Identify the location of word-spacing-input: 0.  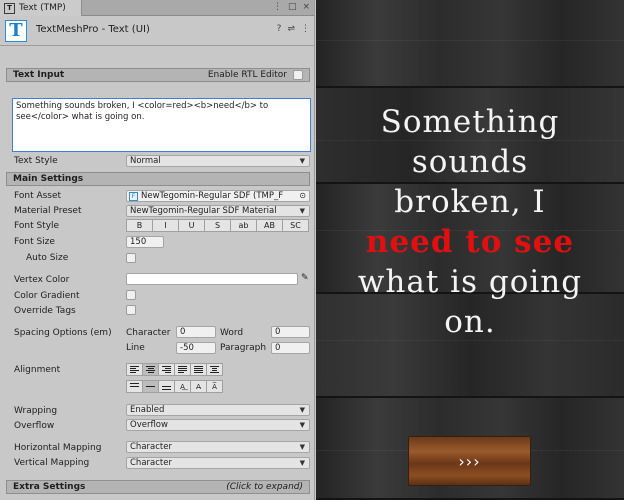
(290, 332).